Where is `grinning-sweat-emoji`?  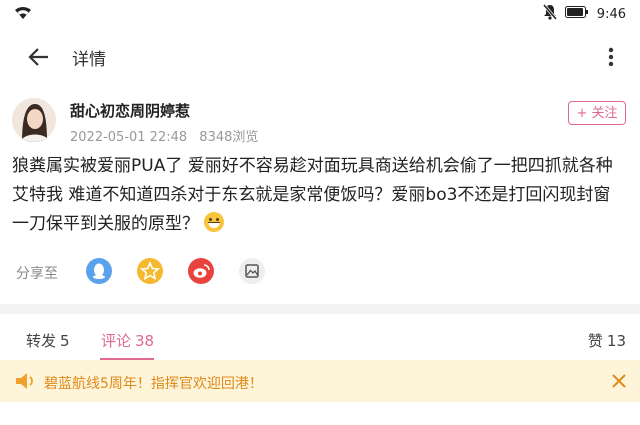 grinning-sweat-emoji is located at coordinates (214, 222).